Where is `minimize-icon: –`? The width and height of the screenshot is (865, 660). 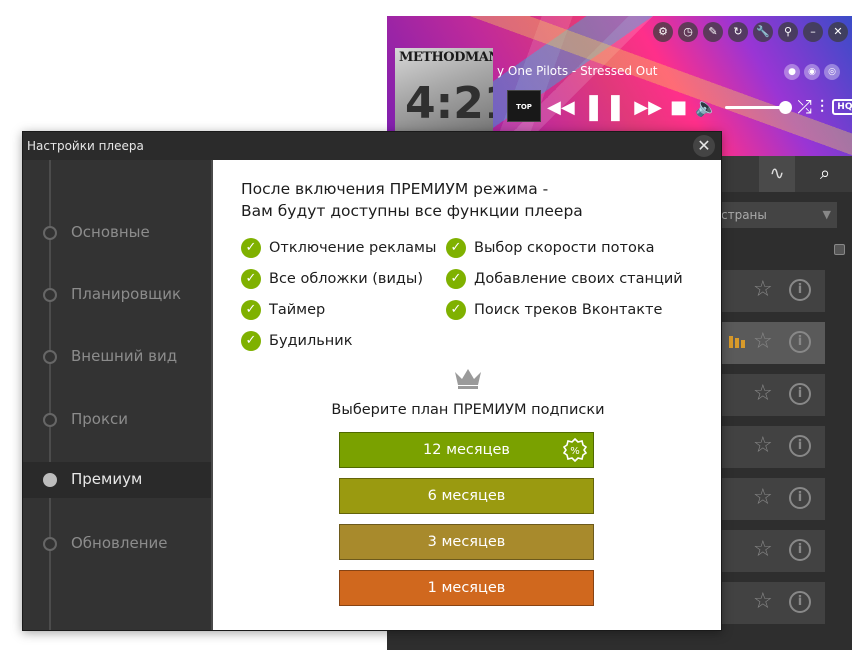 minimize-icon: – is located at coordinates (813, 32).